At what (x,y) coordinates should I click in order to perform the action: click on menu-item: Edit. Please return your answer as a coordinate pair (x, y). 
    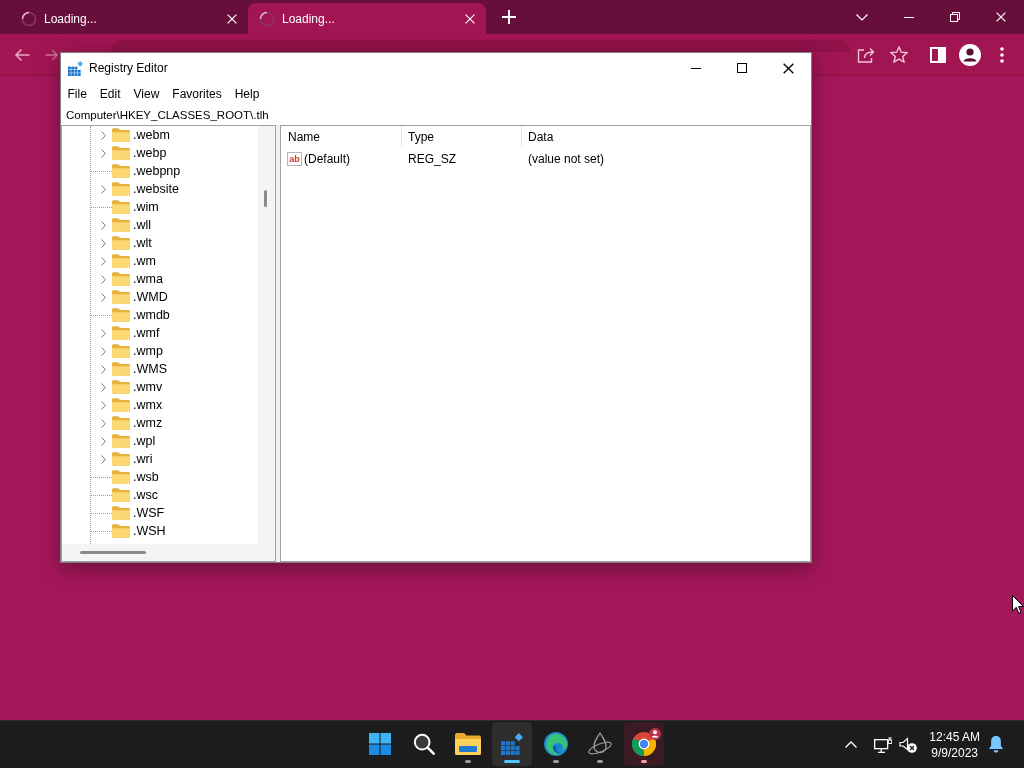
    Looking at the image, I should click on (110, 93).